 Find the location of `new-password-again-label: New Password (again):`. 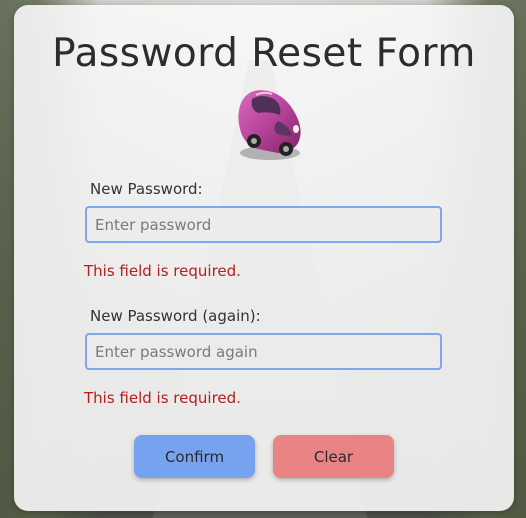

new-password-again-label: New Password (again): is located at coordinates (175, 316).